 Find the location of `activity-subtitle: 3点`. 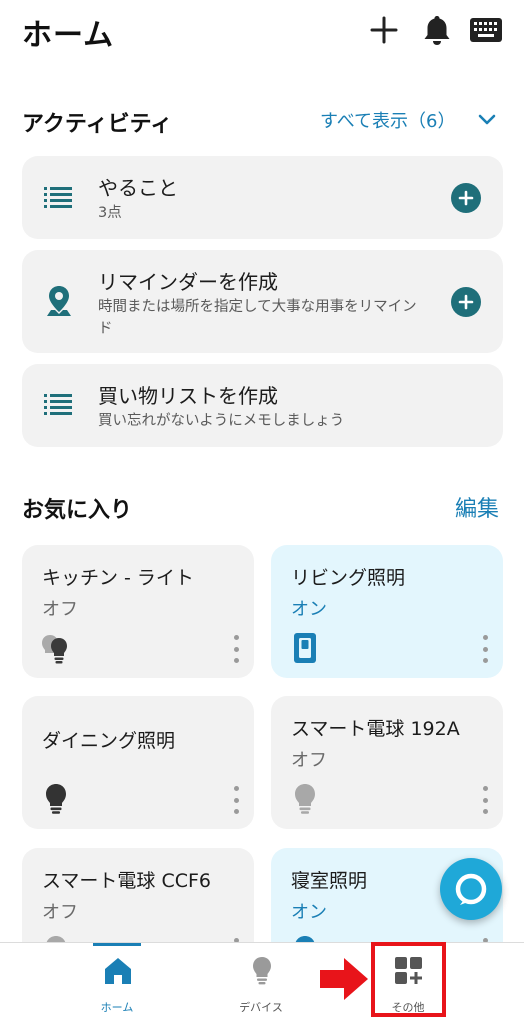

activity-subtitle: 3点 is located at coordinates (110, 213).